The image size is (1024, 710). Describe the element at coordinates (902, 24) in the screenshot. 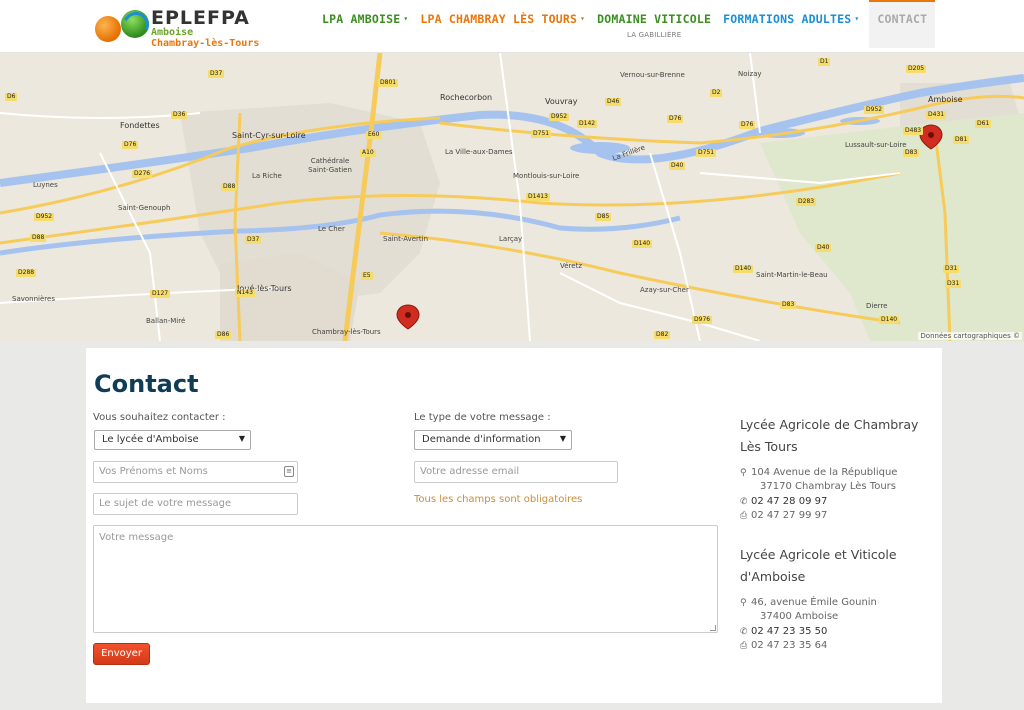

I see `nav-item-contact: CONTACT` at that location.